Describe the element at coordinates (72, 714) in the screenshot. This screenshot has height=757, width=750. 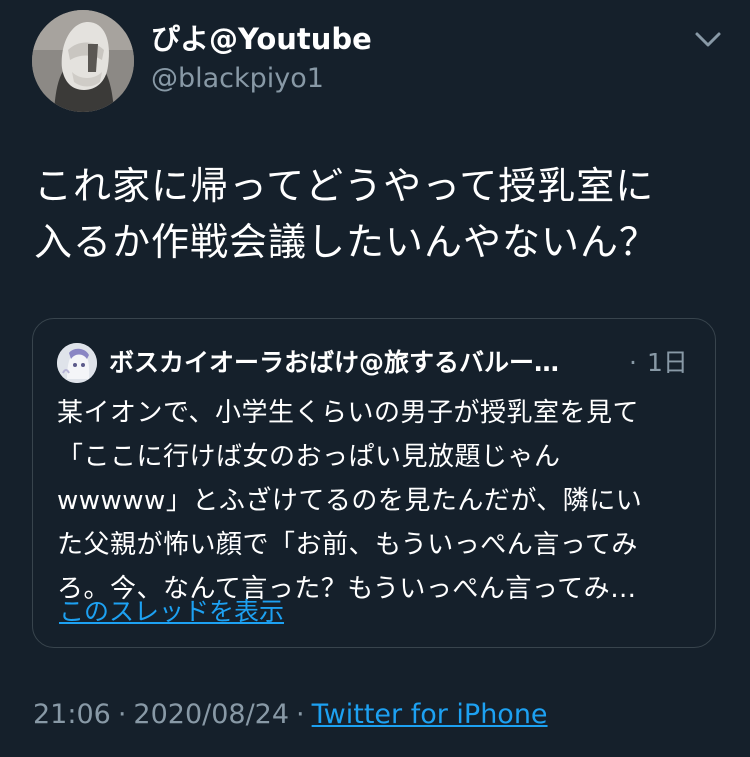
I see `tweet-time: 21:06` at that location.